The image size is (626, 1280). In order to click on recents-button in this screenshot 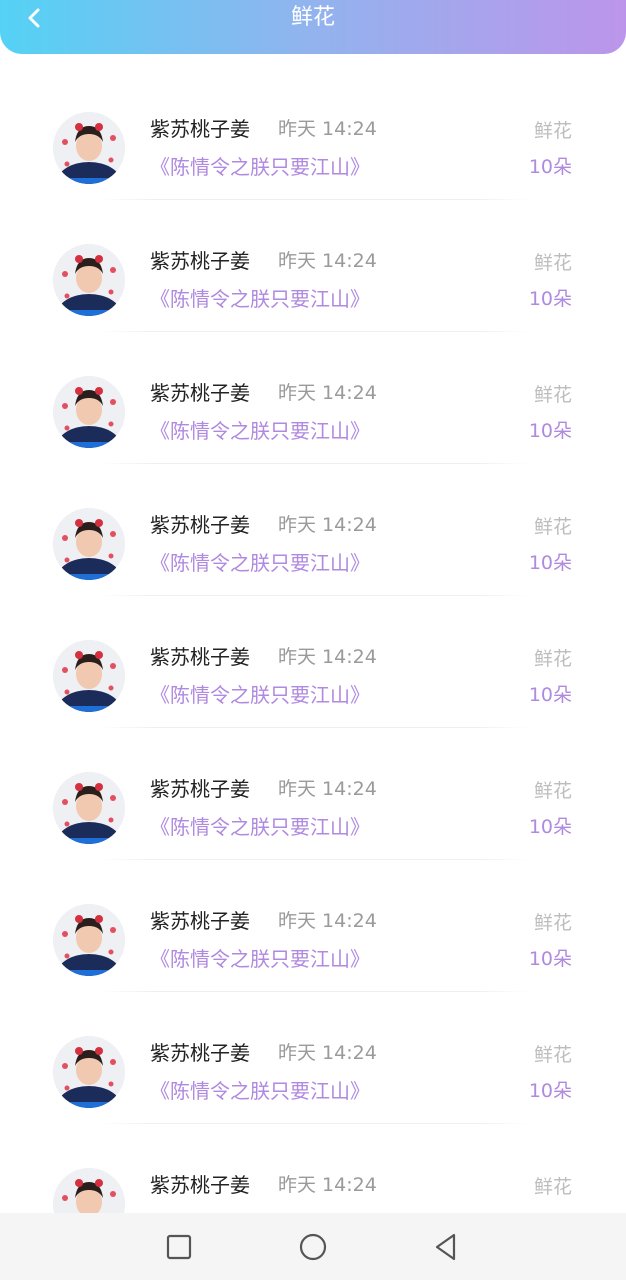, I will do `click(179, 1246)`.